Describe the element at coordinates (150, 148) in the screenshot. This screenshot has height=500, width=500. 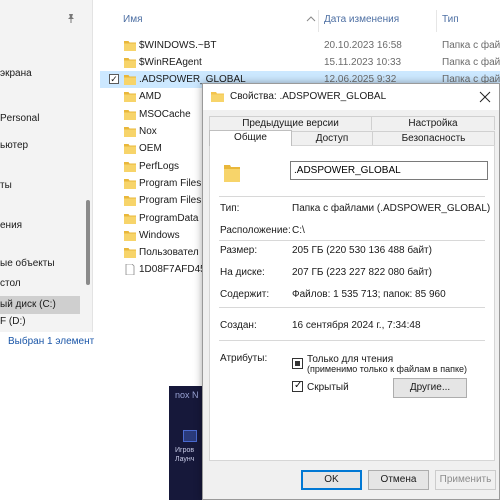
I see `file-name: OEM` at that location.